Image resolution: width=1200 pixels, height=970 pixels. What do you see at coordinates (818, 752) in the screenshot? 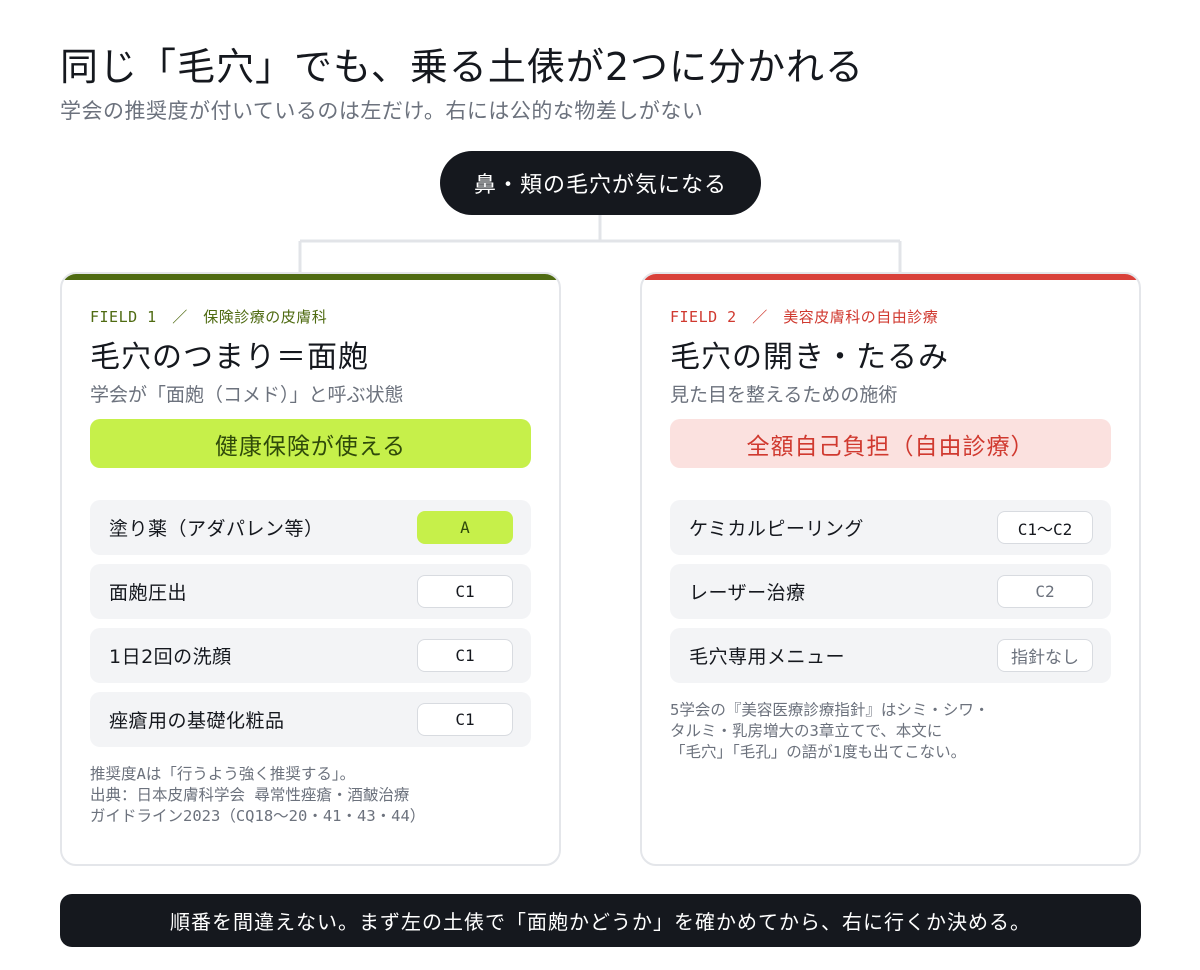
I see `note-line: 「毛穴」「毛孔」の語が1度も出てこない。` at bounding box center [818, 752].